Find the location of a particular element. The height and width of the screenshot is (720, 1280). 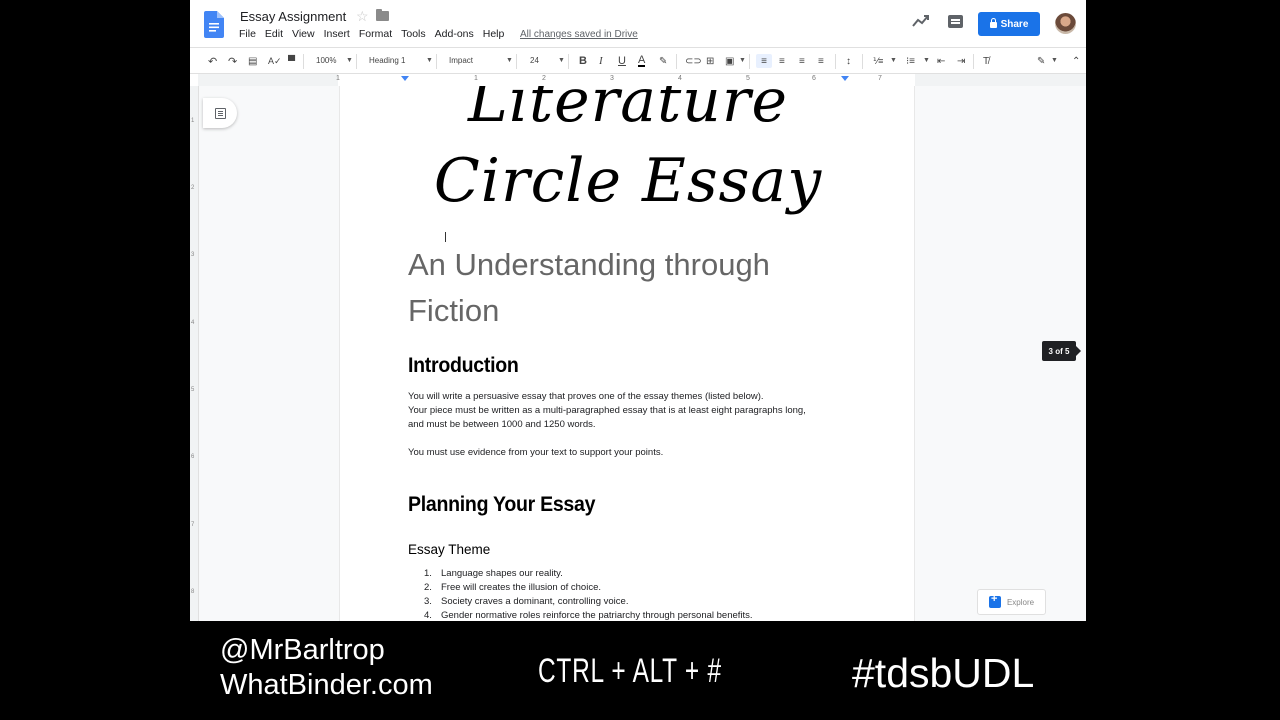

collapse-icon: ⌃ is located at coordinates (1076, 61).